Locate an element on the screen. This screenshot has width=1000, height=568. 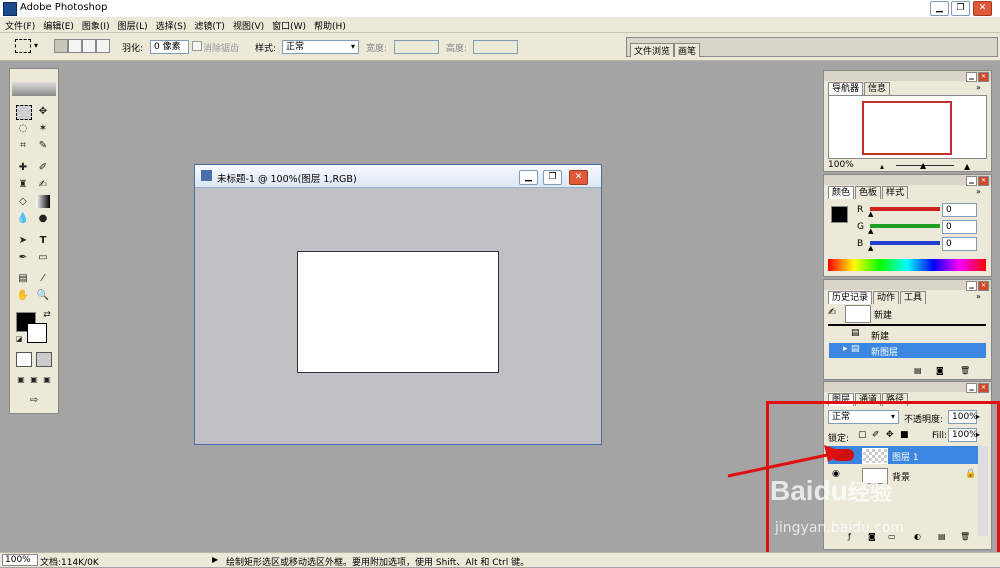
history-brush-source-icon: ✍ is located at coordinates (832, 312).